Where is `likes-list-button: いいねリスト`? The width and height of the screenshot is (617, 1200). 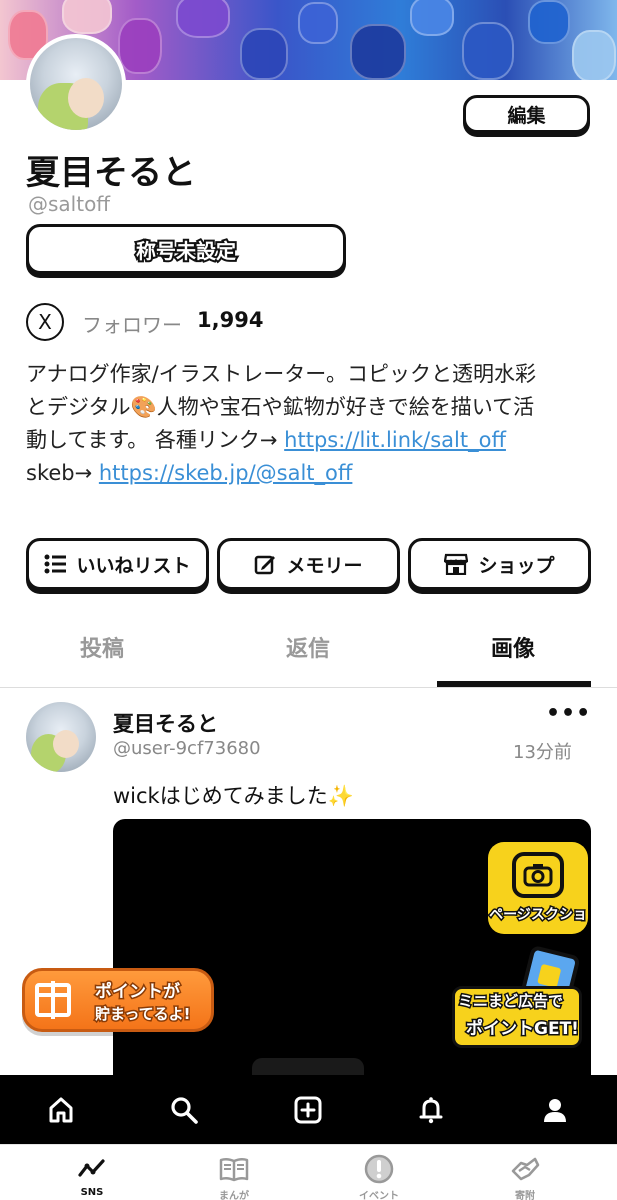
likes-list-button: いいねリスト is located at coordinates (117, 564).